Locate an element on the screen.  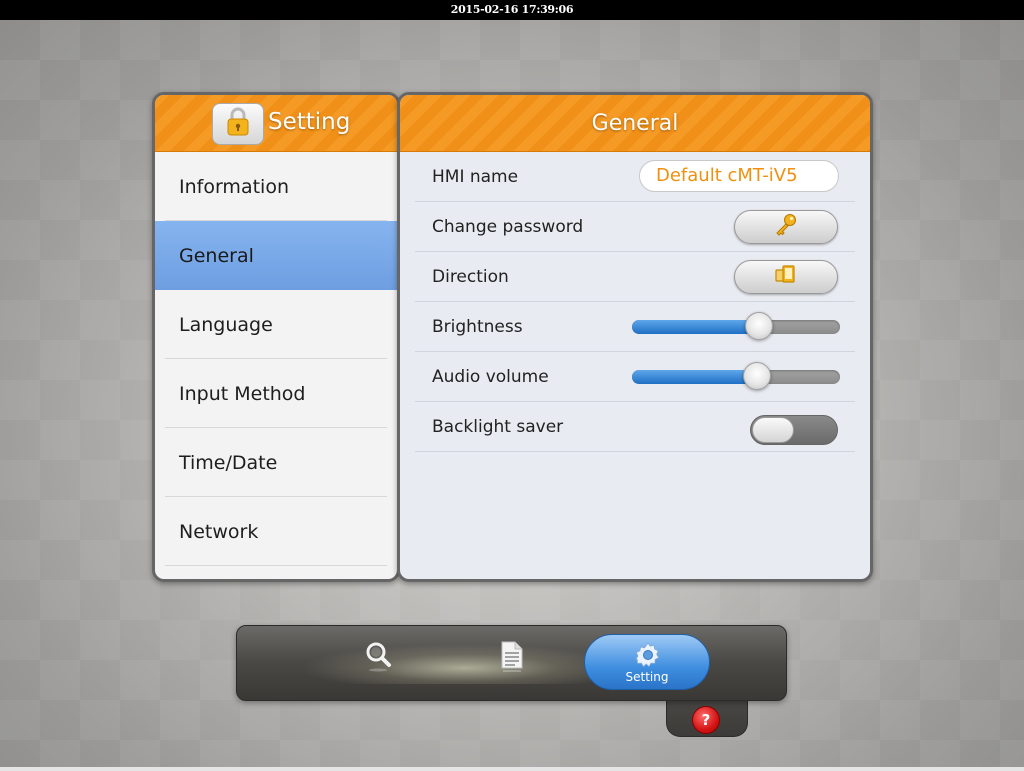
brightness-slider is located at coordinates (736, 326).